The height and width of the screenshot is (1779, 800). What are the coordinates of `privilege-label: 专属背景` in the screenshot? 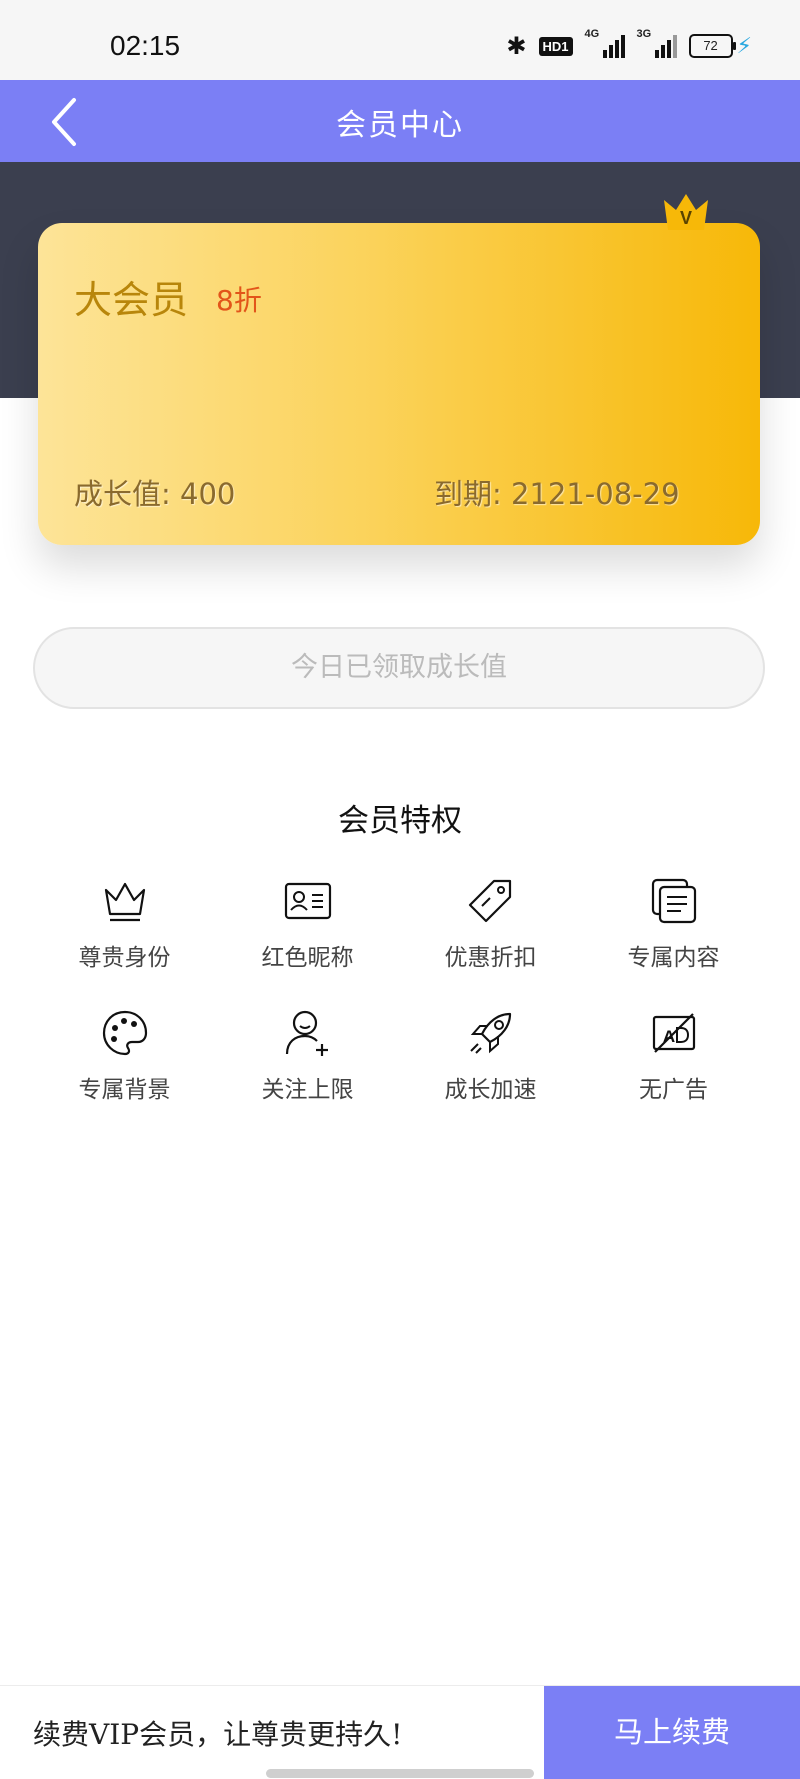 It's located at (124, 1090).